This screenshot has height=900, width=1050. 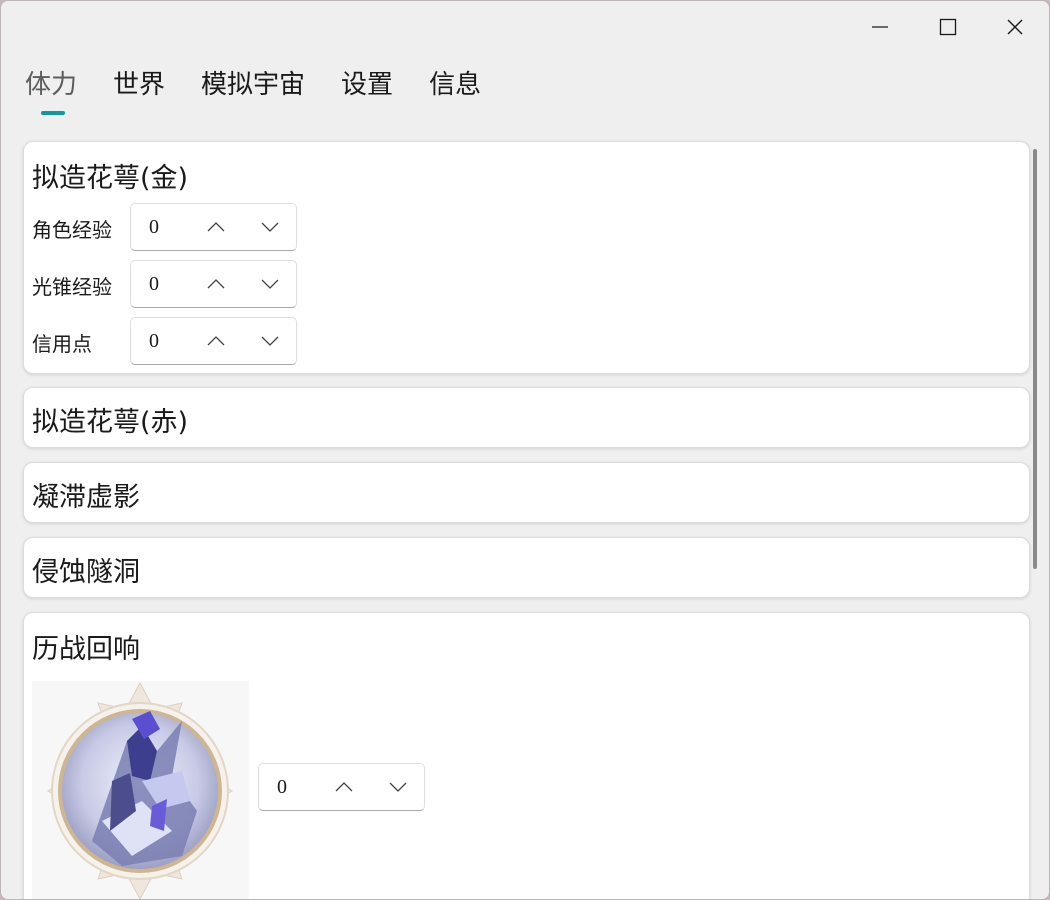 I want to click on tab-simulated-universe: 模拟宇宙, so click(x=253, y=85).